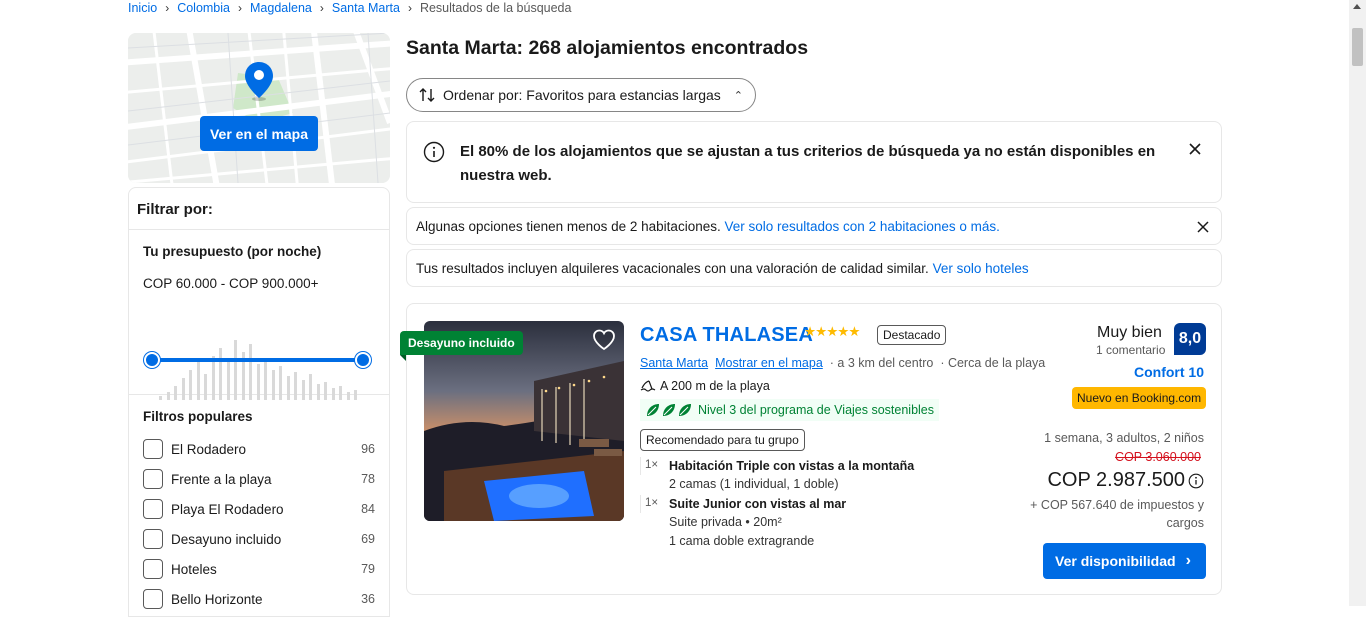 This screenshot has height=617, width=1366. What do you see at coordinates (259, 133) in the screenshot?
I see `view-on-map-button: Ver en el mapa` at bounding box center [259, 133].